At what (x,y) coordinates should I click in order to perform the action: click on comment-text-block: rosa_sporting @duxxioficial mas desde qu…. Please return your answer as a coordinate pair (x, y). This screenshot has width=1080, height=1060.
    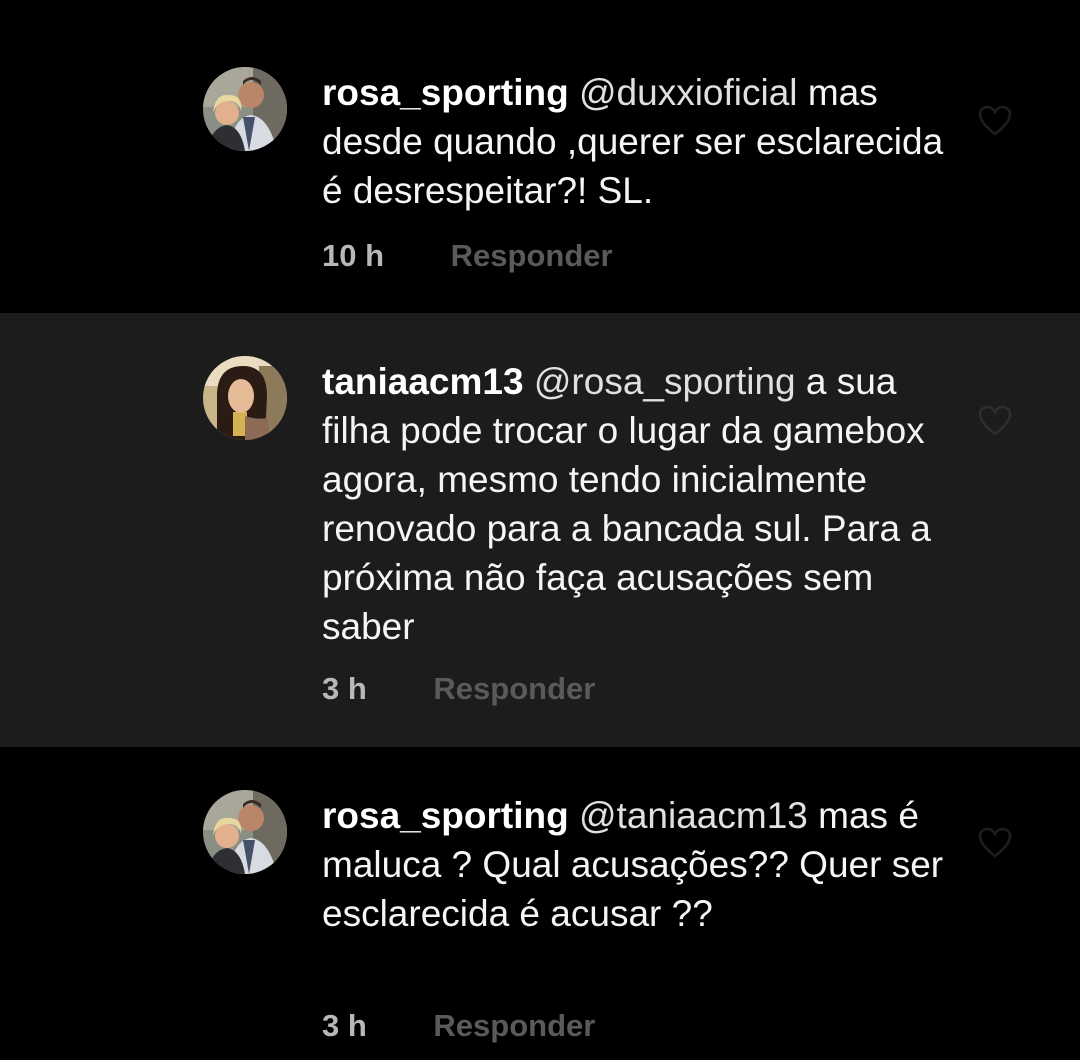
    Looking at the image, I should click on (634, 141).